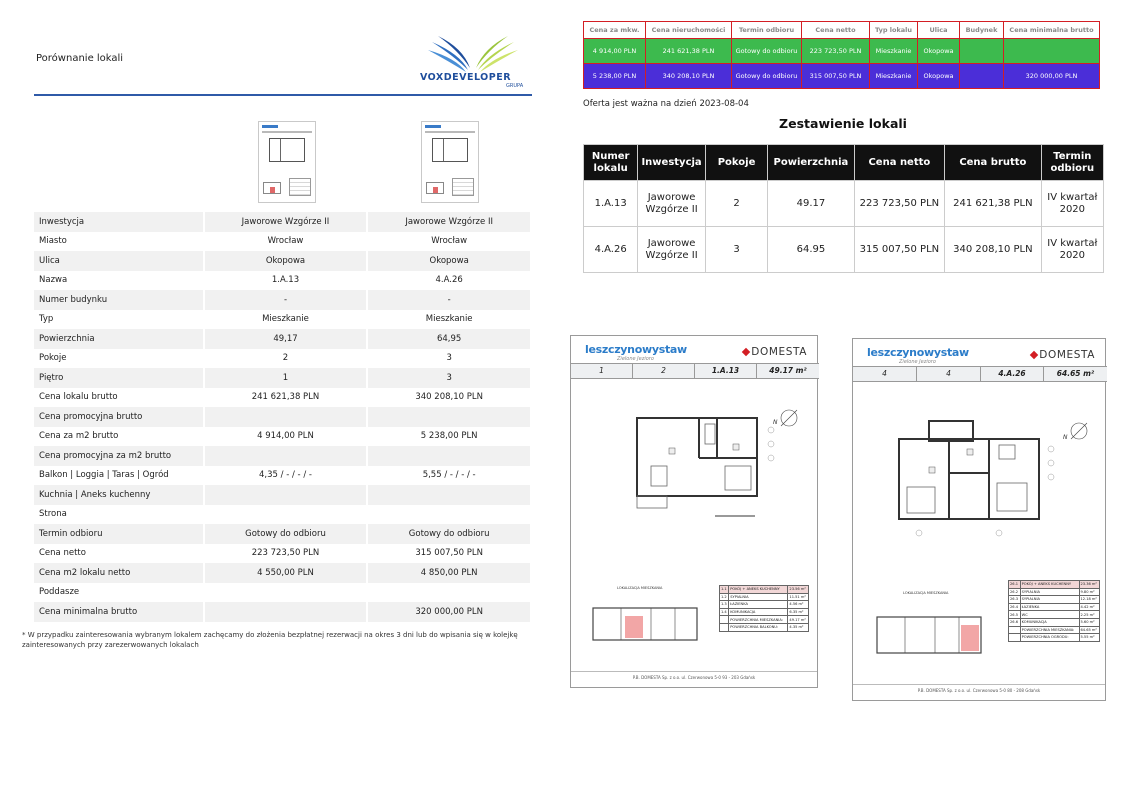 The image size is (1128, 804). I want to click on comparison-label: Termin odbioru, so click(119, 534).